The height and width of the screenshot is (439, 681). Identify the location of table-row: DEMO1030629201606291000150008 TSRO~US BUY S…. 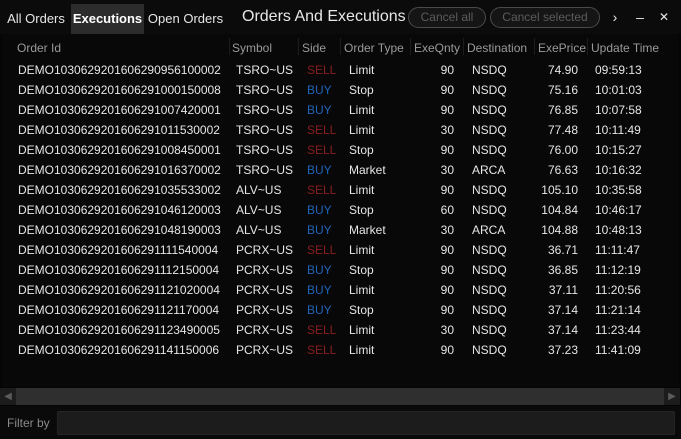
(340, 90).